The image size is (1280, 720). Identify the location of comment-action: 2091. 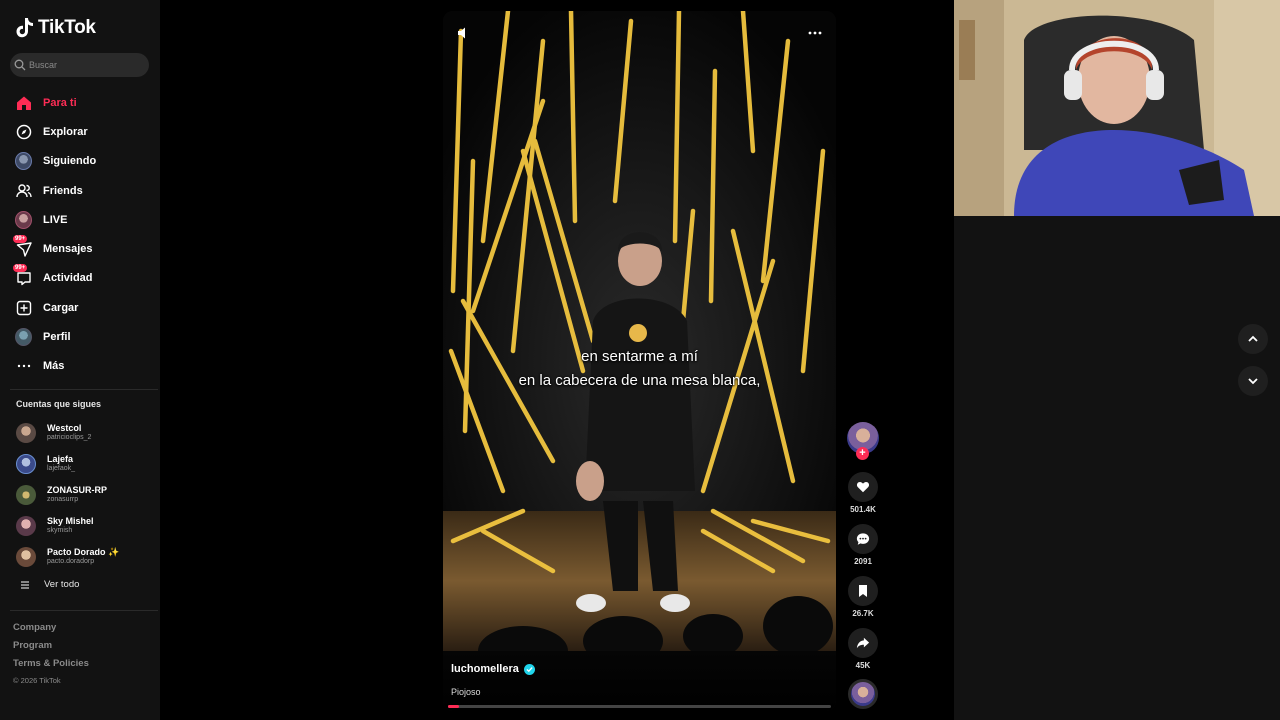
(863, 545).